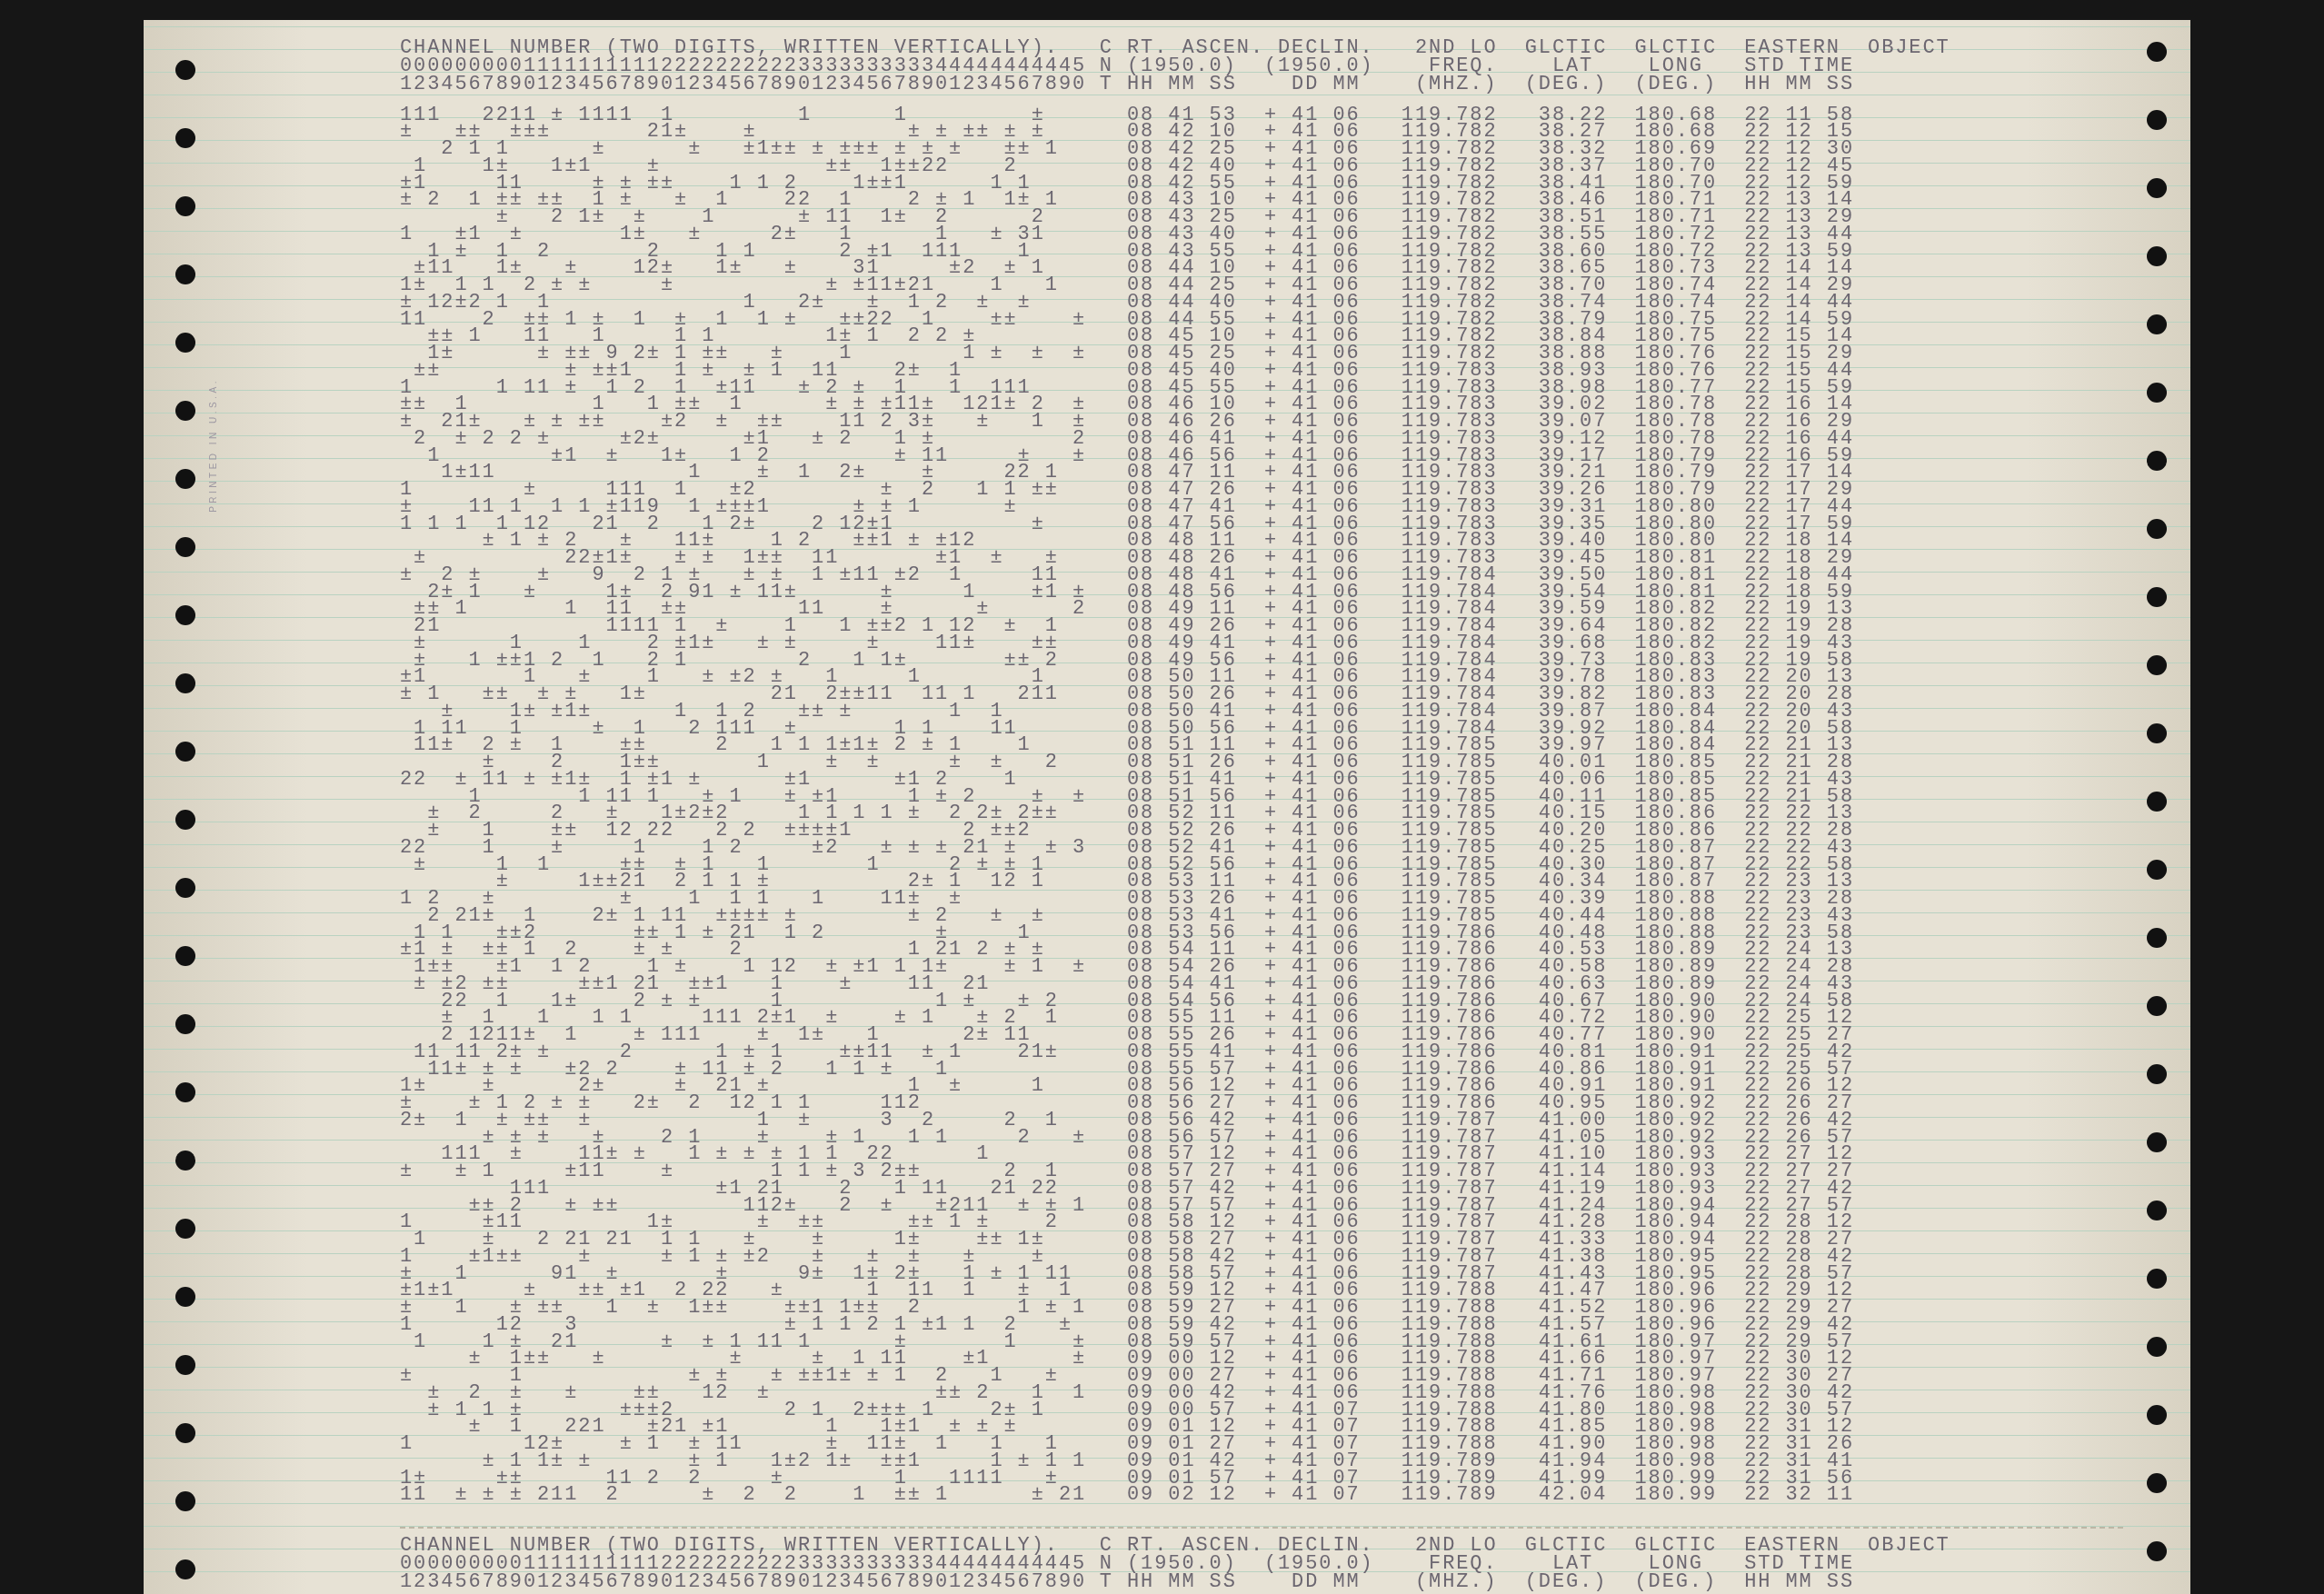 Image resolution: width=2324 pixels, height=1594 pixels. What do you see at coordinates (1181, 507) in the screenshot?
I see `right-ascension-value: 08 47 41` at bounding box center [1181, 507].